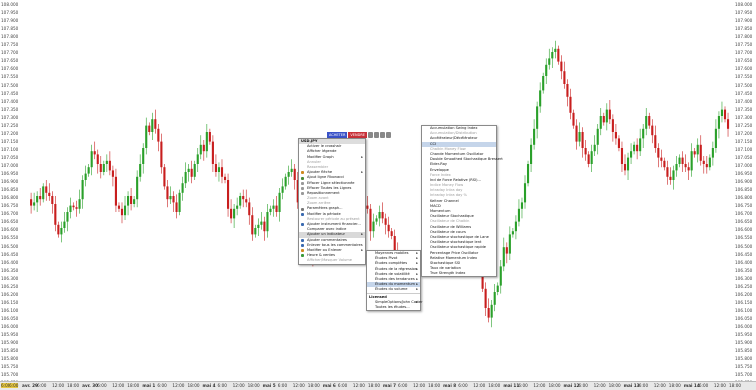 This screenshot has width=756, height=390. Describe the element at coordinates (326, 234) in the screenshot. I see `context-menu-item-label: Ajouter un indicateur` at that location.